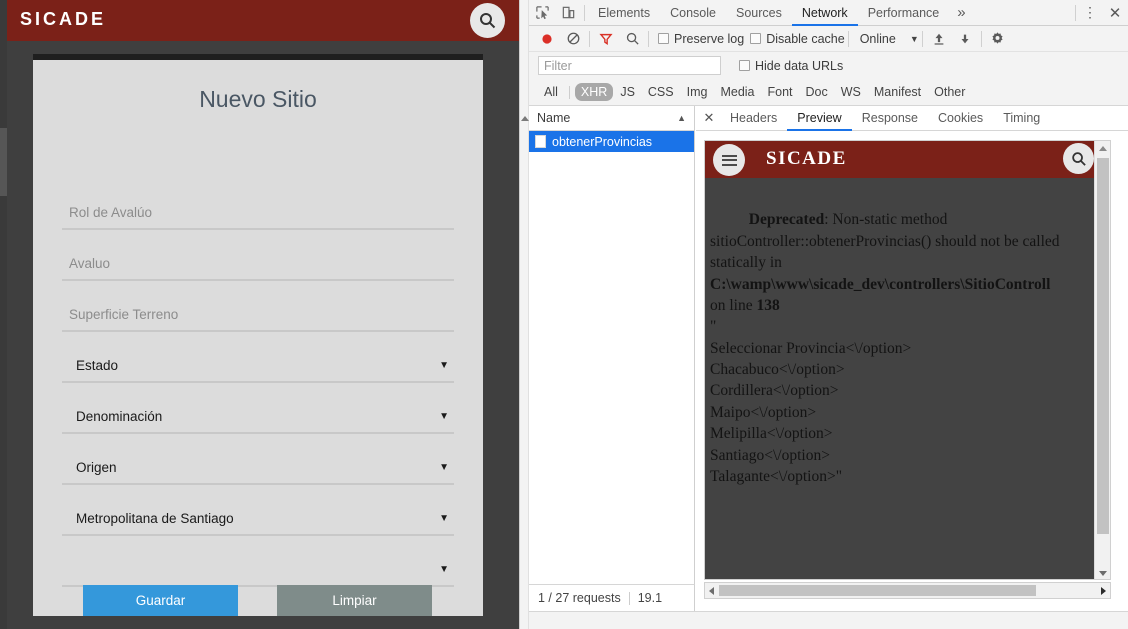 The image size is (1128, 629). I want to click on type-filter-manifest: Manifest, so click(897, 92).